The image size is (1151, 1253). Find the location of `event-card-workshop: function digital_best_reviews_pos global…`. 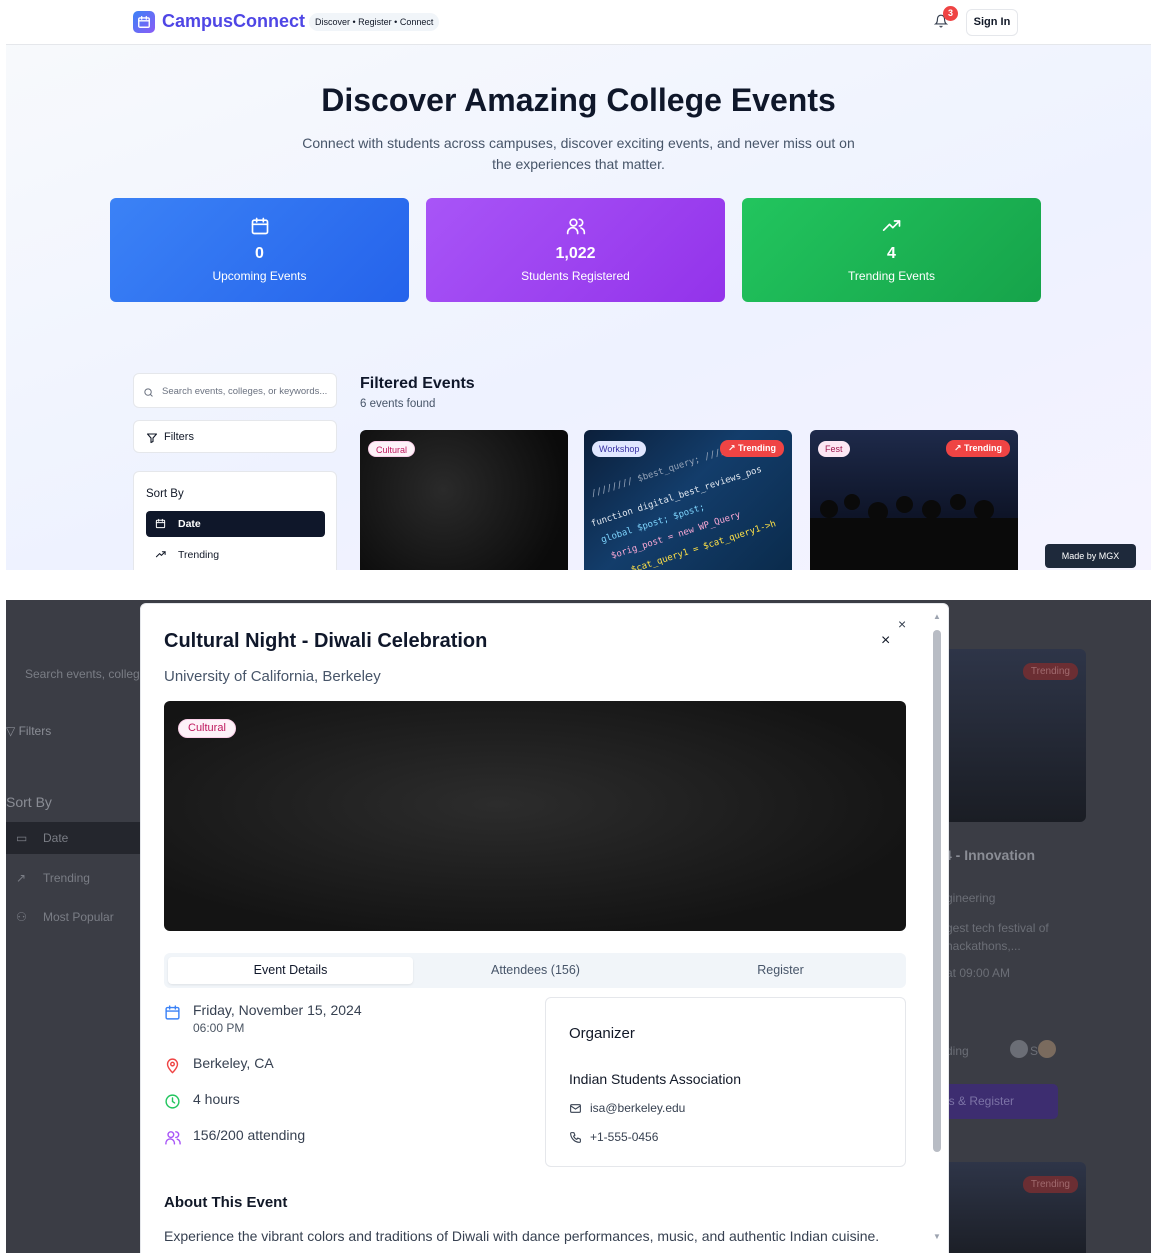

event-card-workshop: function digital_best_reviews_pos global… is located at coordinates (688, 500).